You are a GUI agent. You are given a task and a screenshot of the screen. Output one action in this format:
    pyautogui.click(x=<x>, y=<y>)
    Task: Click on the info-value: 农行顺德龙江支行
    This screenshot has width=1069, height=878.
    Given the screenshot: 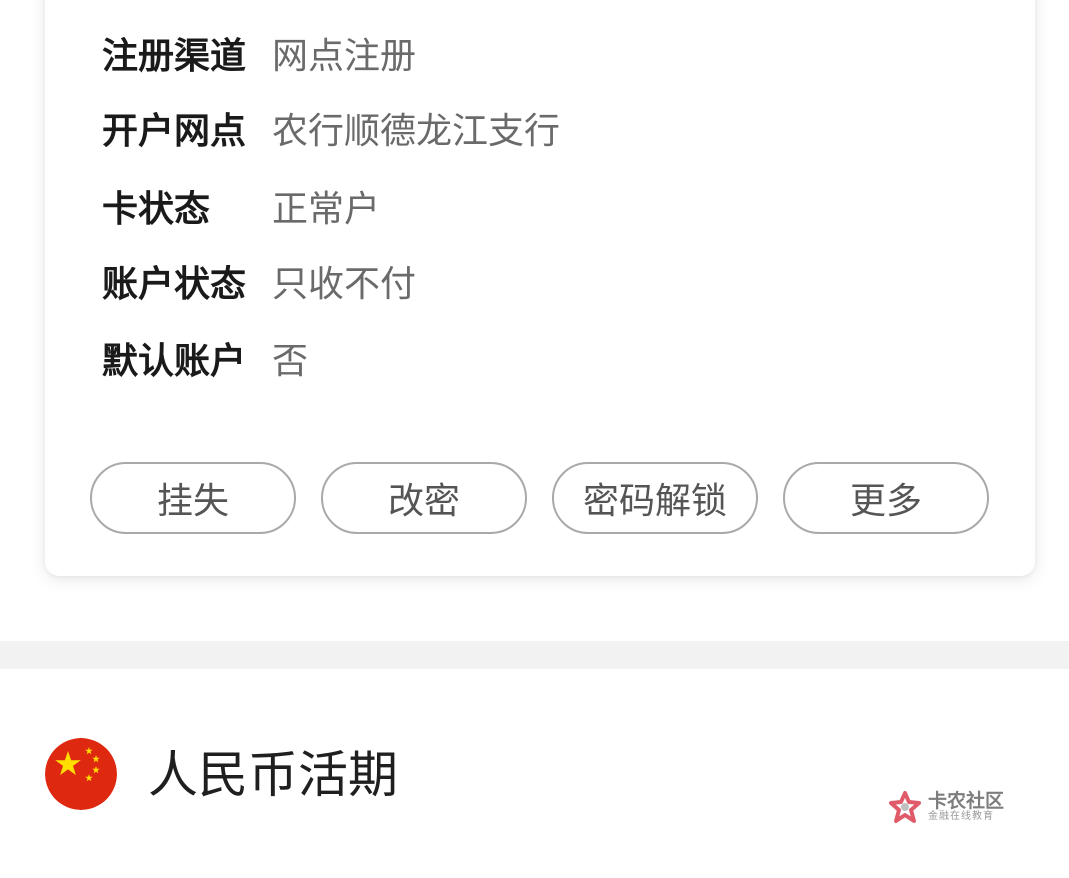 What is the action you would take?
    pyautogui.click(x=416, y=131)
    